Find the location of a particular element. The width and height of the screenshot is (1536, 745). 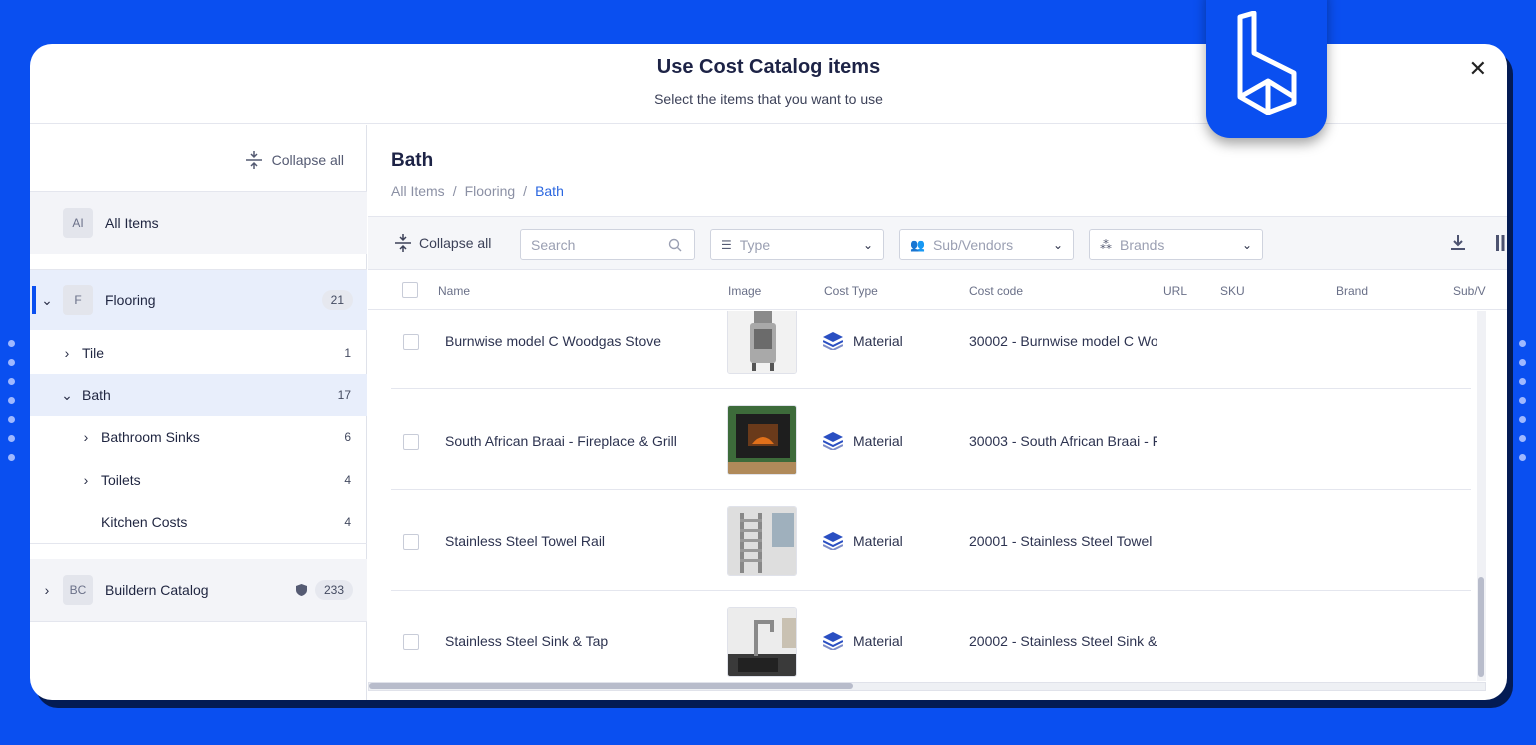

sidebar-item-buildern-catalog: › BC Buildern Catalog 233 is located at coordinates (198, 590).